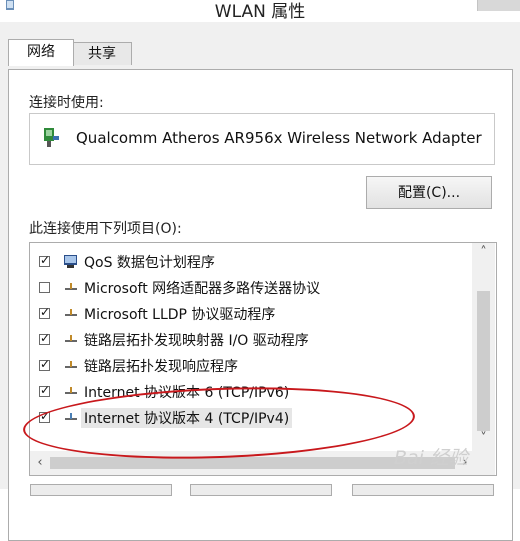 This screenshot has height=541, width=520. What do you see at coordinates (187, 418) in the screenshot?
I see `item-label: Internet 协议版本 4 (TCP/IPv4)` at bounding box center [187, 418].